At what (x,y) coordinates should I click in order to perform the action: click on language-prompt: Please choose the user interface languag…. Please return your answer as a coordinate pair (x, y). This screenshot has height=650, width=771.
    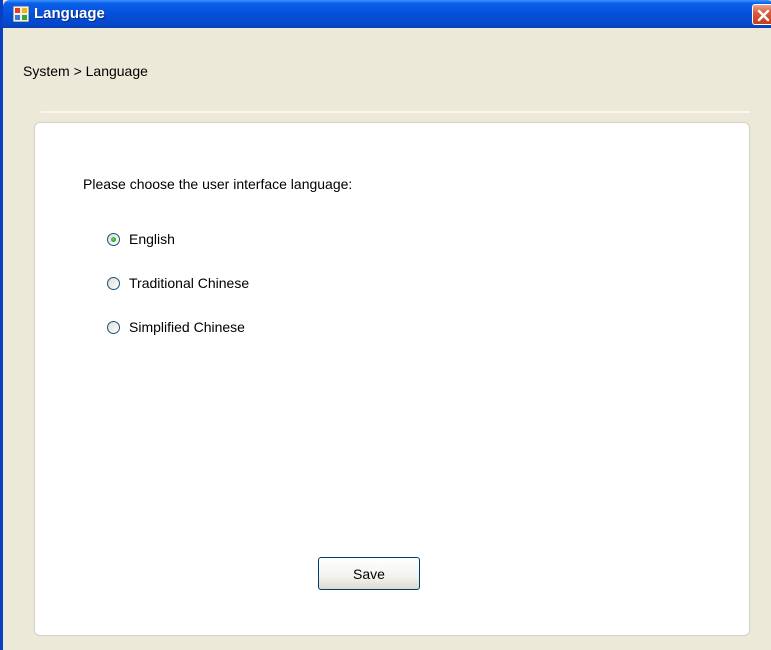
    Looking at the image, I should click on (218, 184).